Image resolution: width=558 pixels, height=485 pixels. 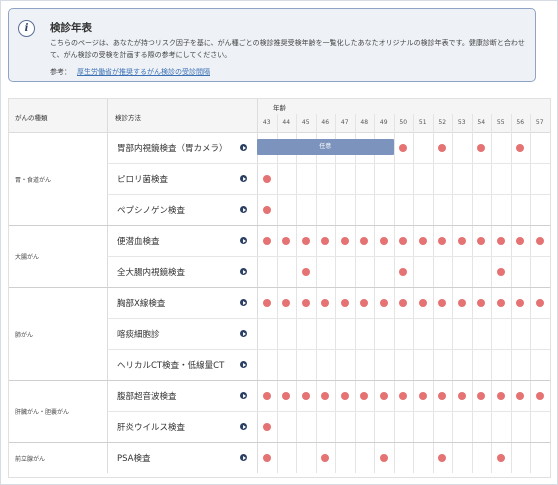 I want to click on cancer-category-label: 肝臓がん・胆嚢がん, so click(x=42, y=412).